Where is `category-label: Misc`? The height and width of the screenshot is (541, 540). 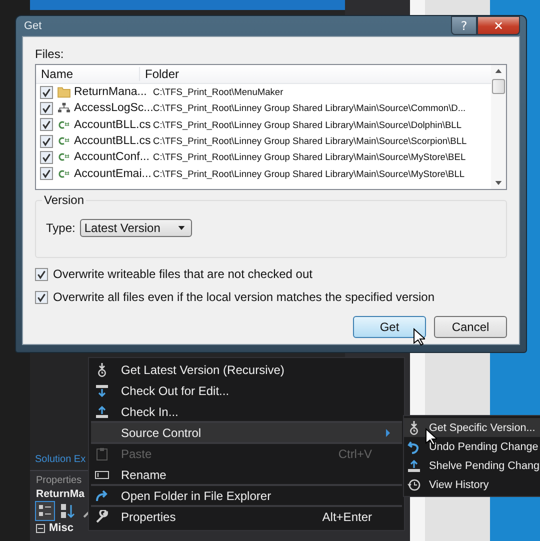 category-label: Misc is located at coordinates (61, 528).